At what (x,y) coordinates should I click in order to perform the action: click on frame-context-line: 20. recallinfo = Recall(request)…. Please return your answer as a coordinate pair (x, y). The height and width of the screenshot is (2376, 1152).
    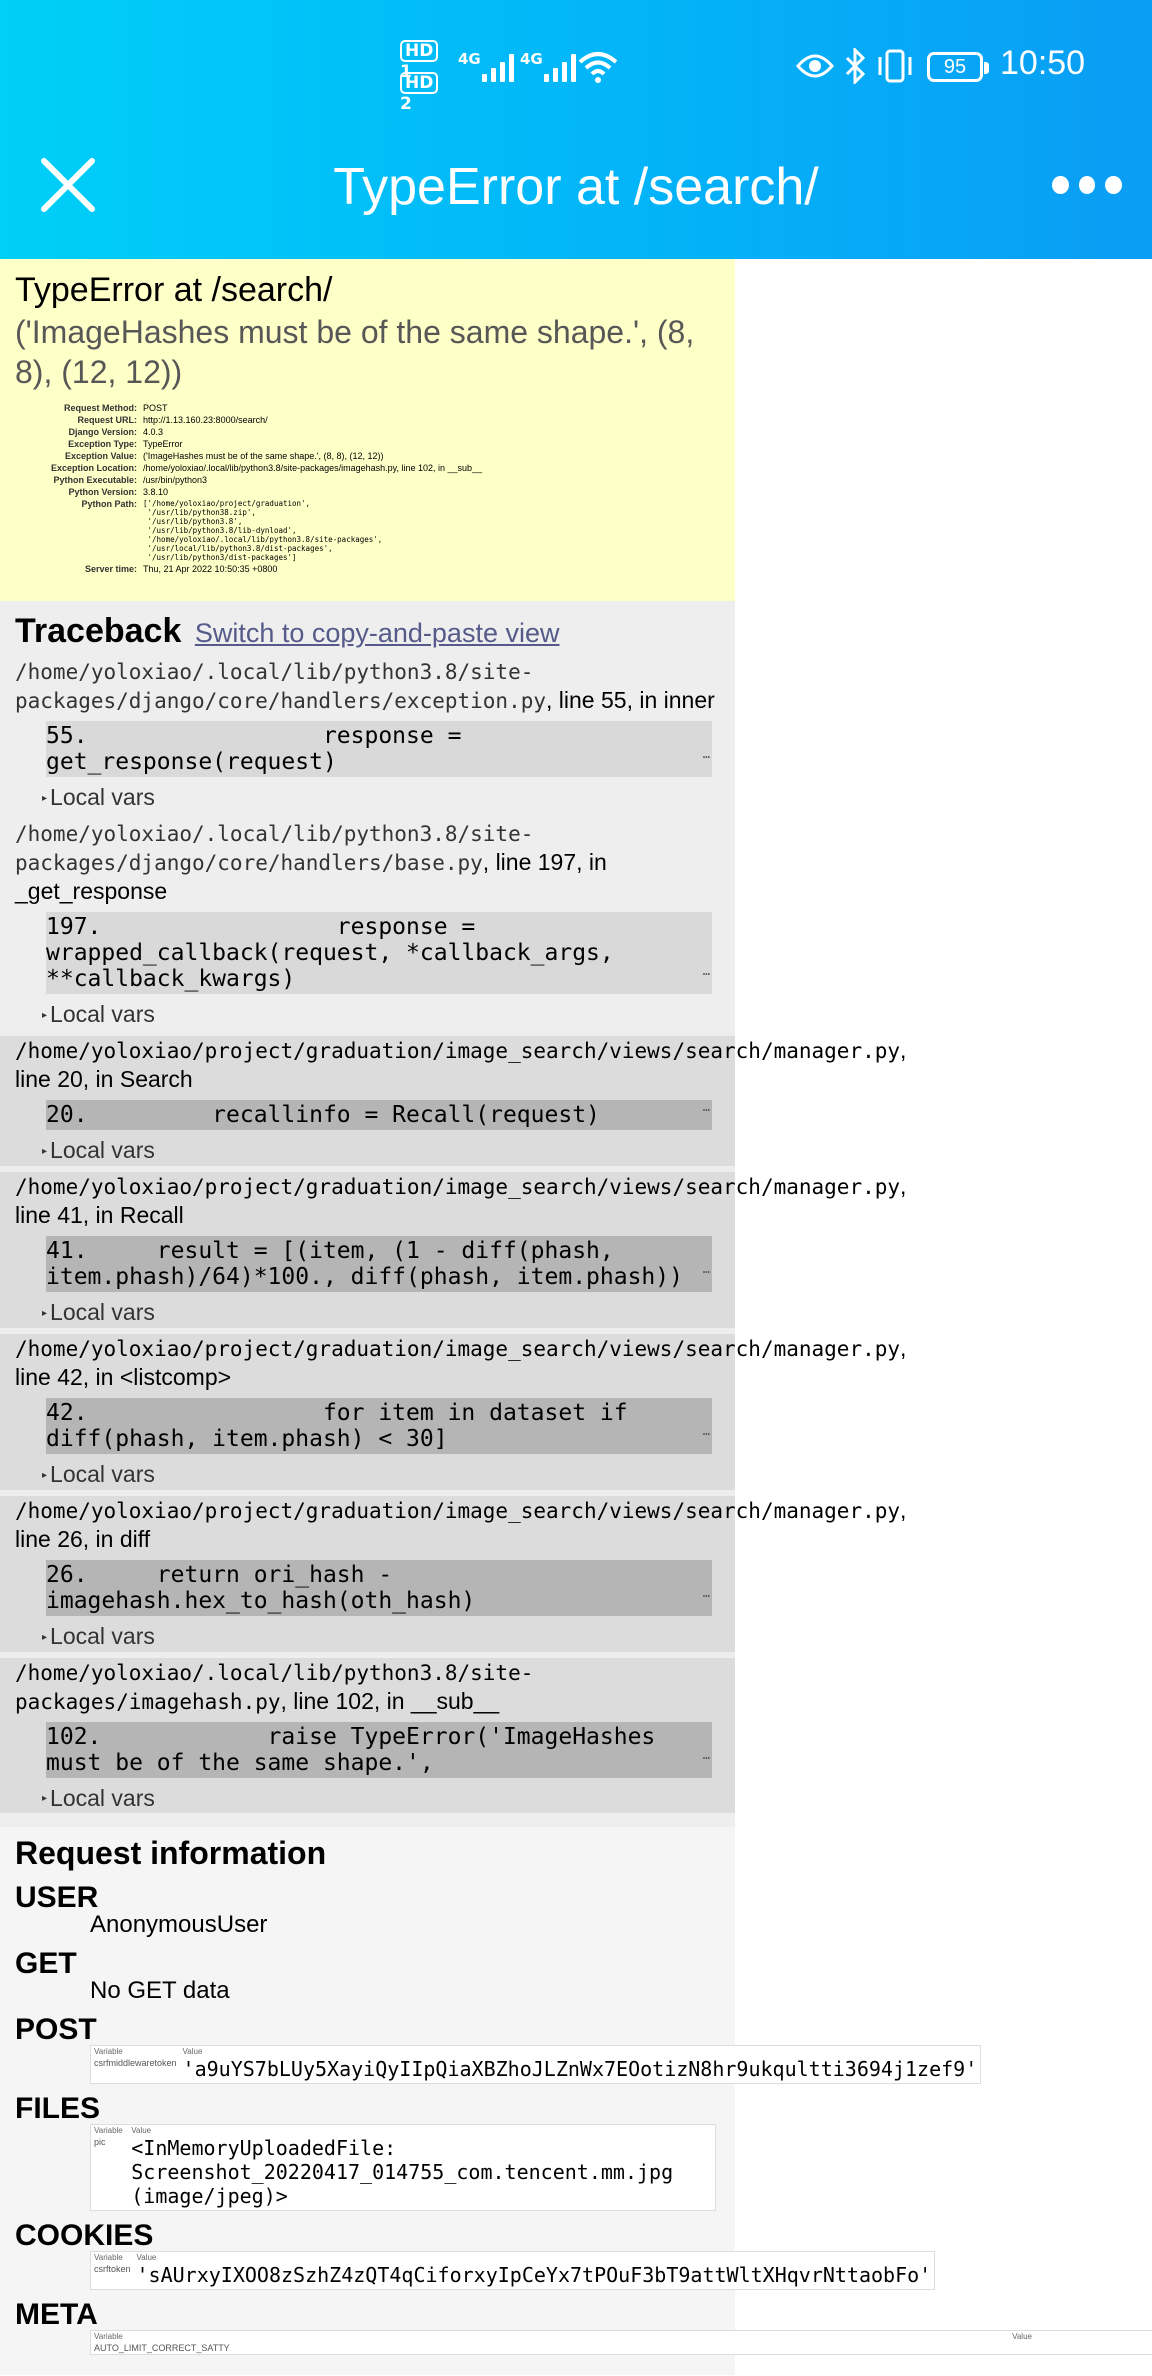
    Looking at the image, I should click on (379, 1114).